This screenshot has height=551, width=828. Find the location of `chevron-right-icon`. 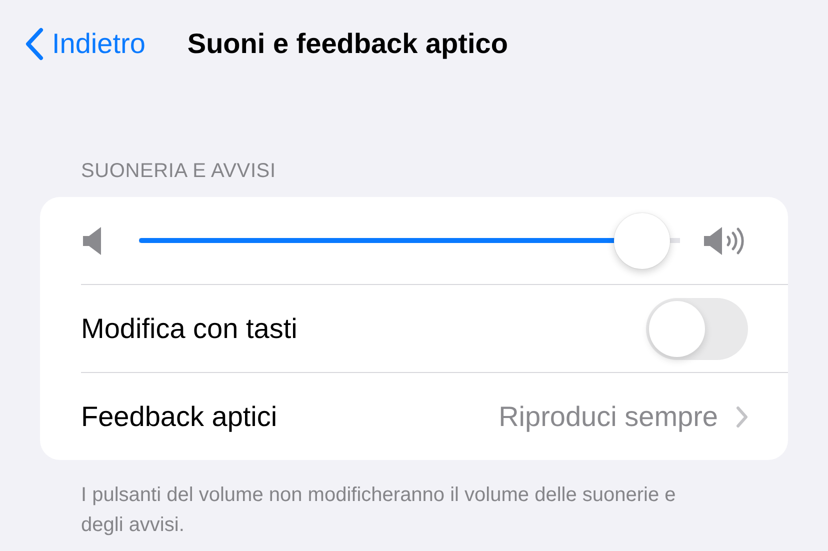

chevron-right-icon is located at coordinates (742, 417).